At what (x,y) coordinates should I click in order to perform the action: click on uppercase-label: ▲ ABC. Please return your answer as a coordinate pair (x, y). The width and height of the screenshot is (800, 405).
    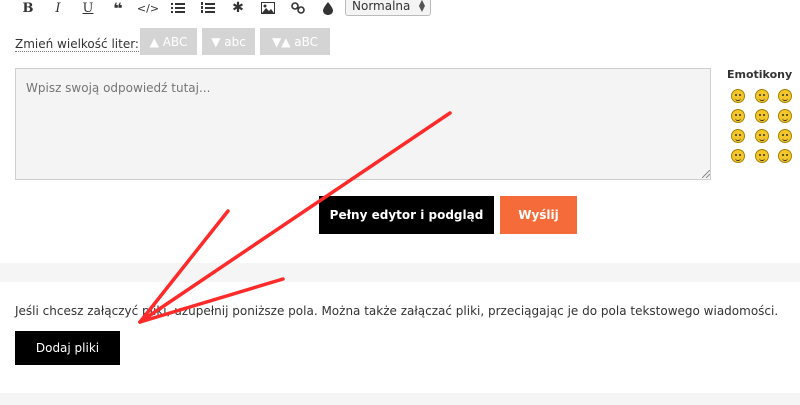
    Looking at the image, I should click on (168, 41).